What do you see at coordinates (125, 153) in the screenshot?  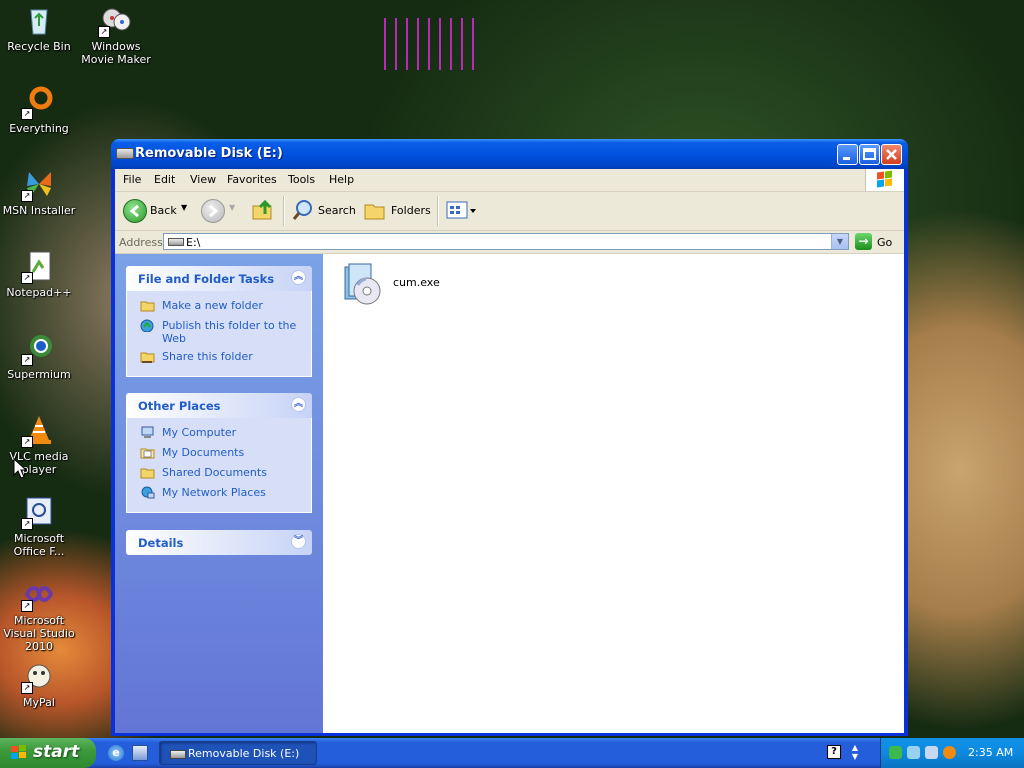 I see `removable-disk-icon` at bounding box center [125, 153].